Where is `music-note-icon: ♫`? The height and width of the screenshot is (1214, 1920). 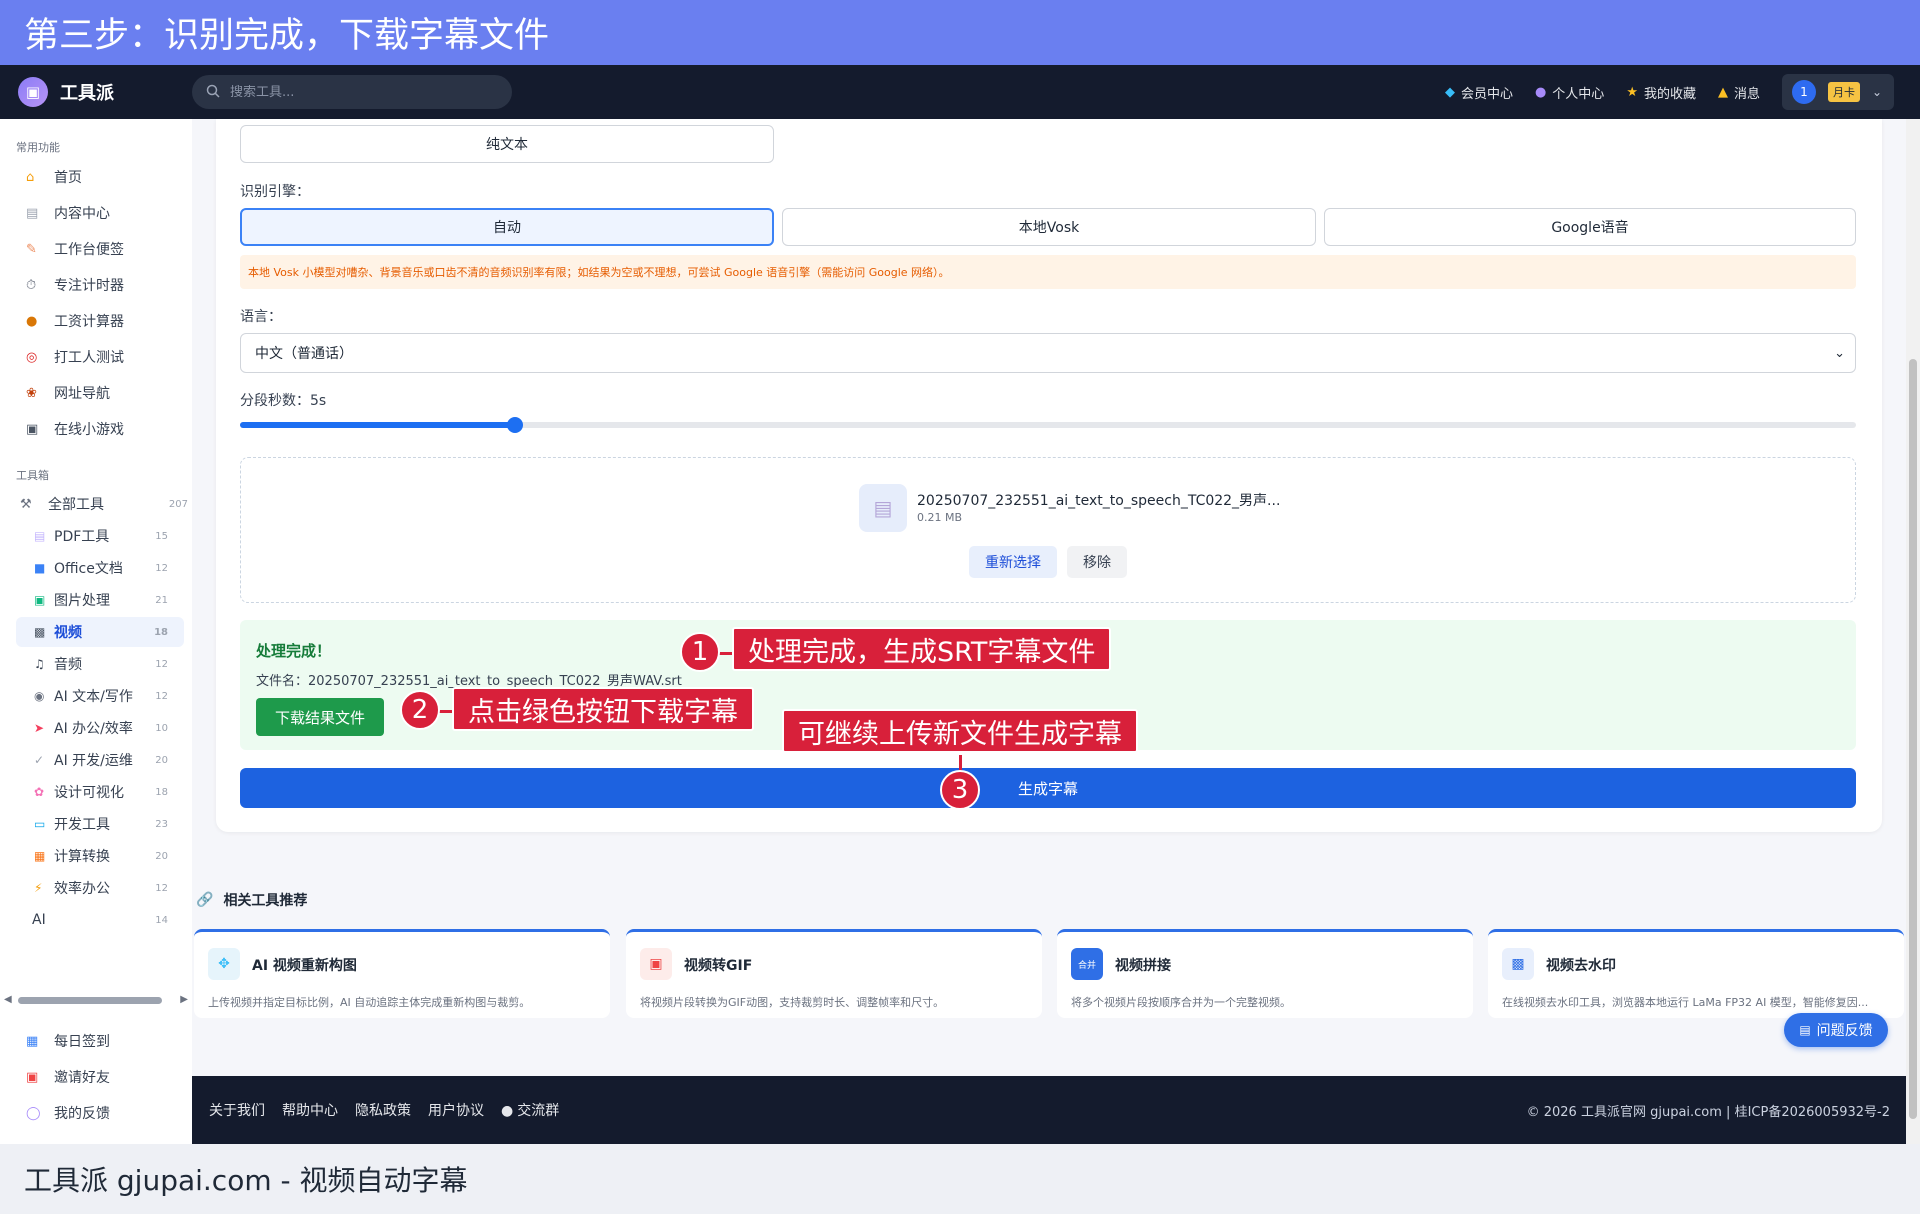
music-note-icon: ♫ is located at coordinates (39, 664).